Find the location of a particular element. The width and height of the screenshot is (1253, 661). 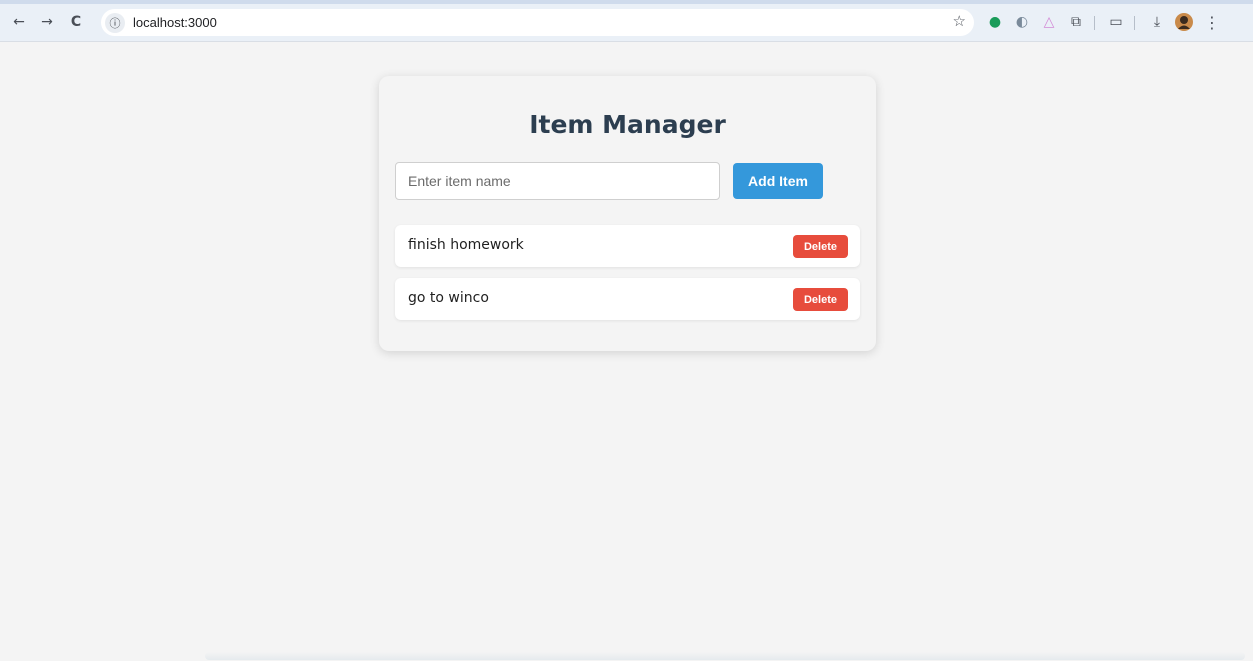

forward-arrow-icon: → is located at coordinates (47, 22).